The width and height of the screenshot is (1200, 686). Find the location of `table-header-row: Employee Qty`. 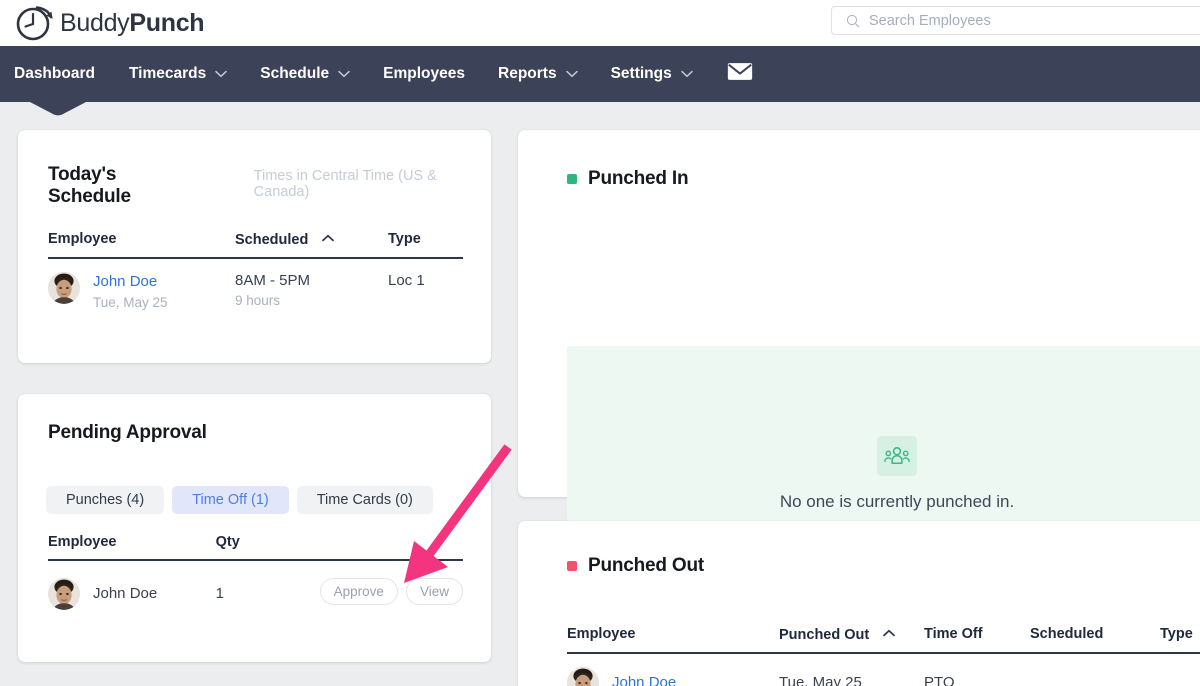

table-header-row: Employee Qty is located at coordinates (255, 547).